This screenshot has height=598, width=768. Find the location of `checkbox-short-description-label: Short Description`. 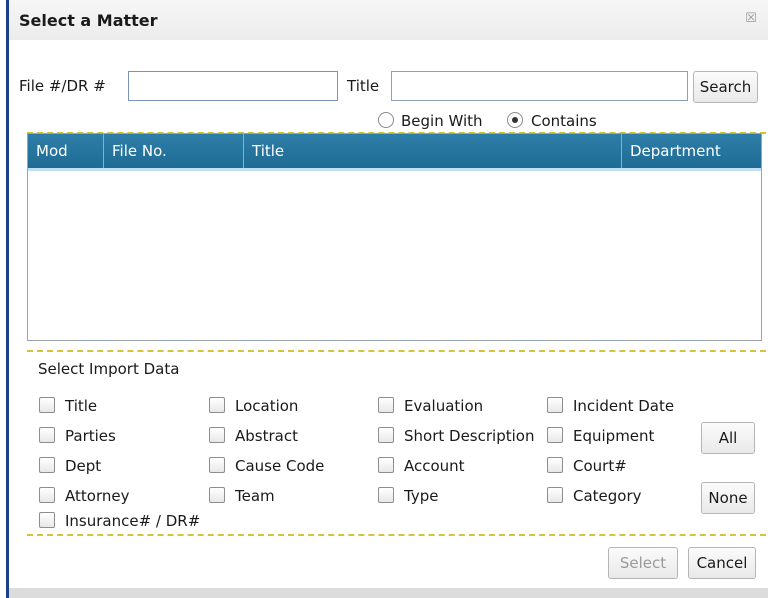

checkbox-short-description-label: Short Description is located at coordinates (469, 436).